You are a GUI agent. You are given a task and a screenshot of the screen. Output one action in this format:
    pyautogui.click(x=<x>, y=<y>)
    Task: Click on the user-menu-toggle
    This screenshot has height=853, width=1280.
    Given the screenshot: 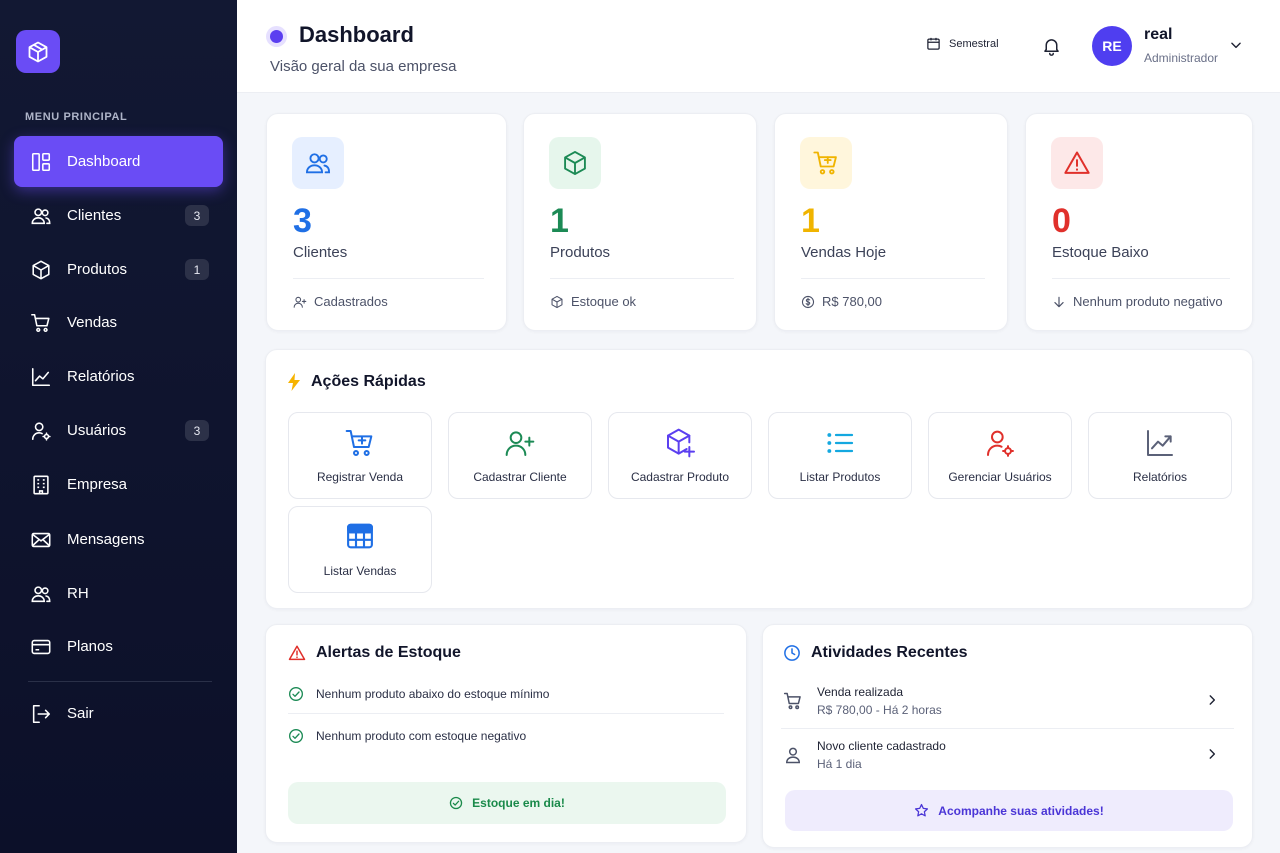 What is the action you would take?
    pyautogui.click(x=1236, y=47)
    